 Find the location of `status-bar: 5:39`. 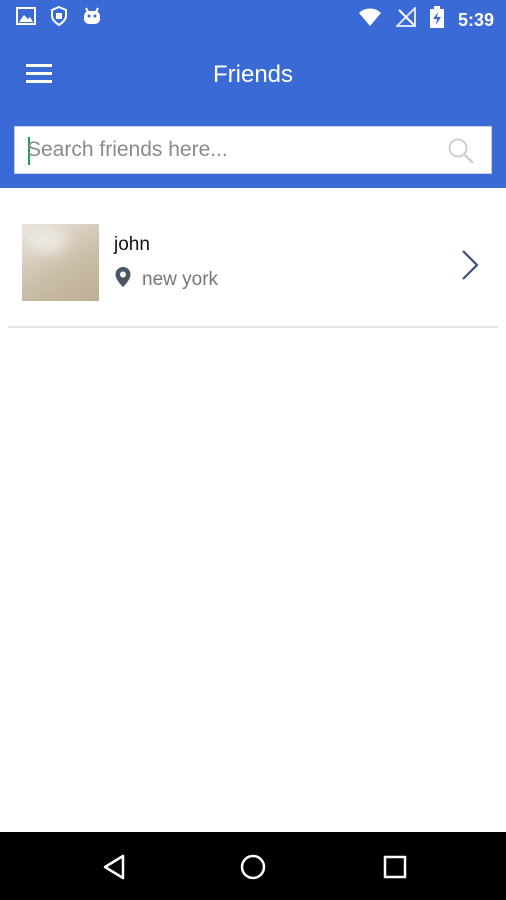

status-bar: 5:39 is located at coordinates (253, 17).